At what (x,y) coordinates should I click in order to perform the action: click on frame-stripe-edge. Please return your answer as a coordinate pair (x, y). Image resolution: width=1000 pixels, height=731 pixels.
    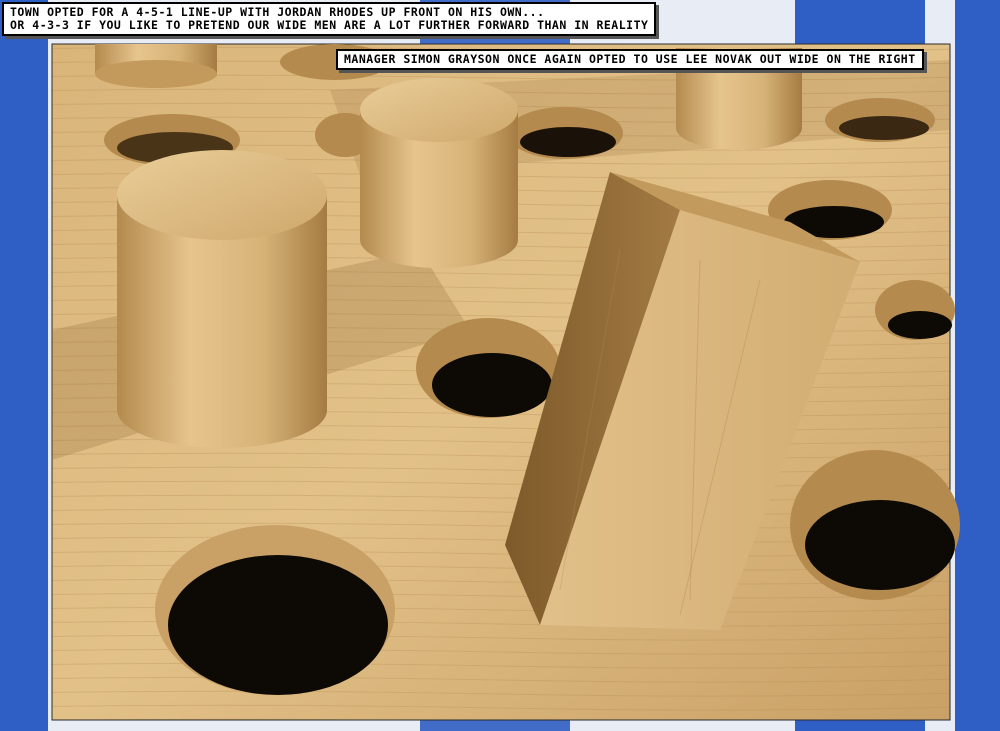
    Looking at the image, I should click on (977, 365).